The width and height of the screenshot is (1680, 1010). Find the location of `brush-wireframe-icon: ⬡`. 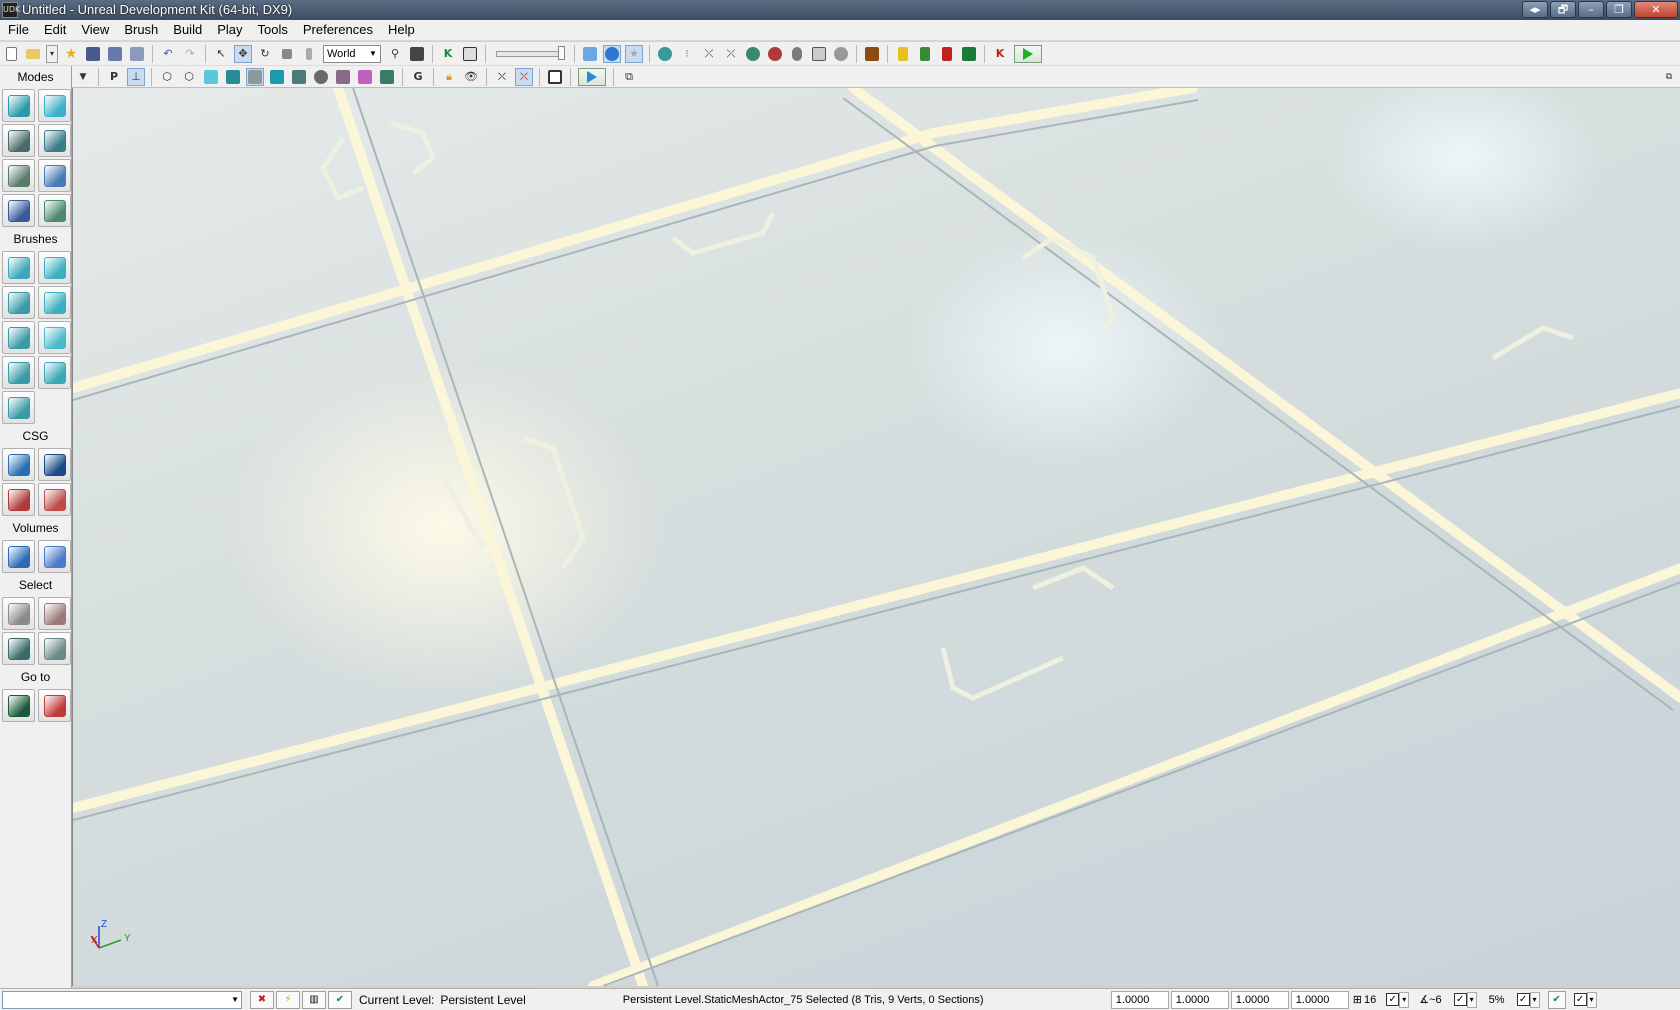

brush-wireframe-icon: ⬡ is located at coordinates (167, 77).